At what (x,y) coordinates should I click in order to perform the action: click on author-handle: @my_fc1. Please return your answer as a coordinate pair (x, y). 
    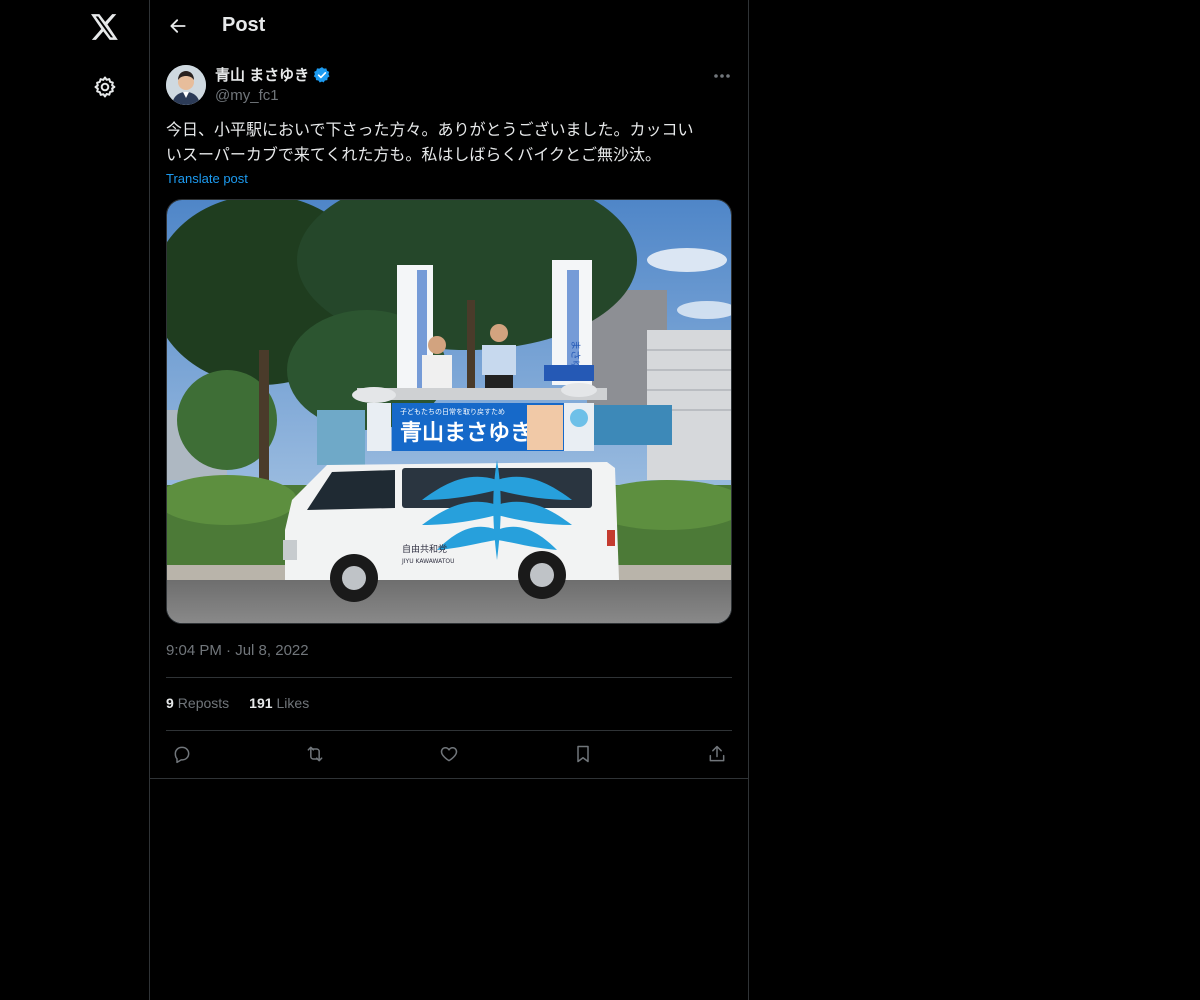
    Looking at the image, I should click on (247, 95).